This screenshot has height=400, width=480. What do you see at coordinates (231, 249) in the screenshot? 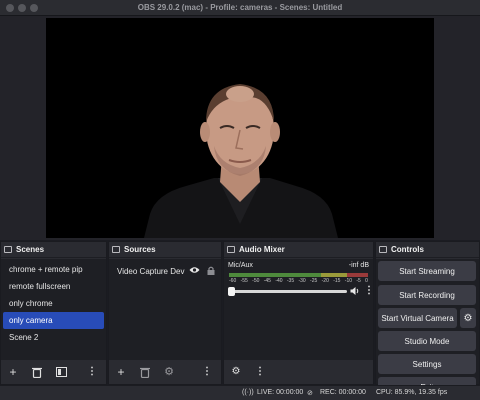
I see `audio-mixer-dock-icon` at bounding box center [231, 249].